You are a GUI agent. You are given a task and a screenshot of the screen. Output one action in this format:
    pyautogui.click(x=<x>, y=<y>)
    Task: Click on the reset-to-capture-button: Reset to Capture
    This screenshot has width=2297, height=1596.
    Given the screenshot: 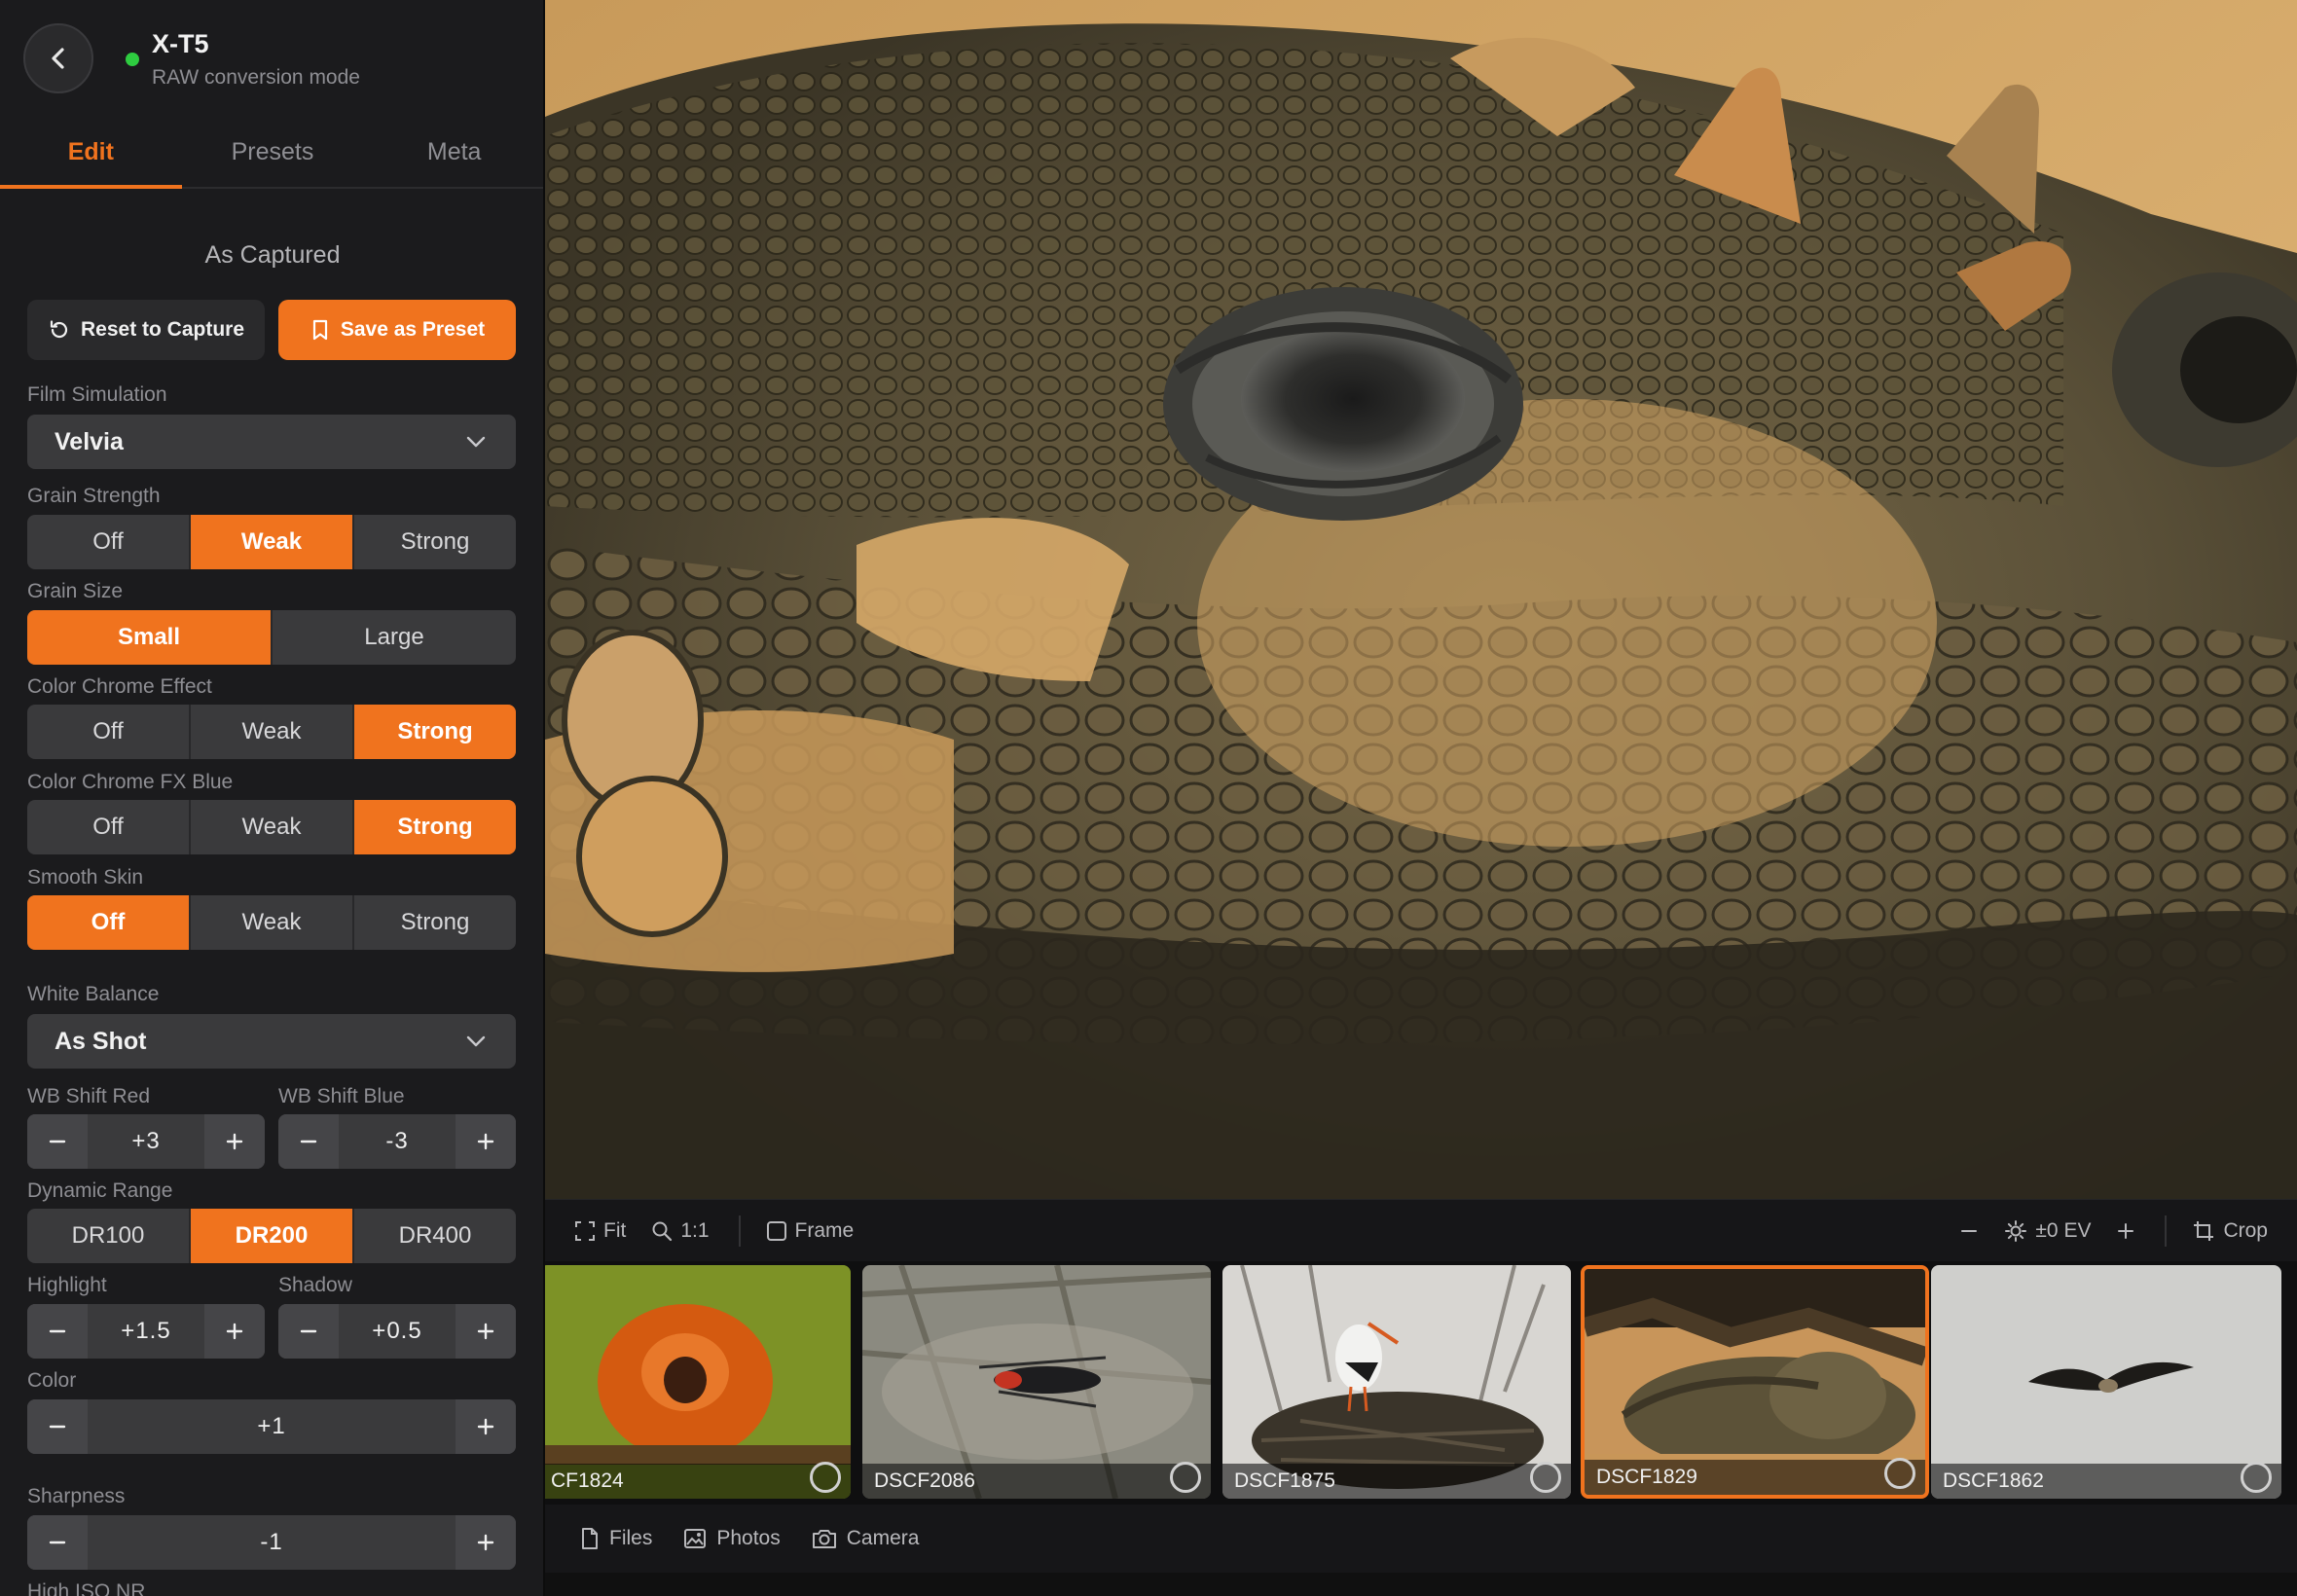 What is the action you would take?
    pyautogui.click(x=146, y=330)
    